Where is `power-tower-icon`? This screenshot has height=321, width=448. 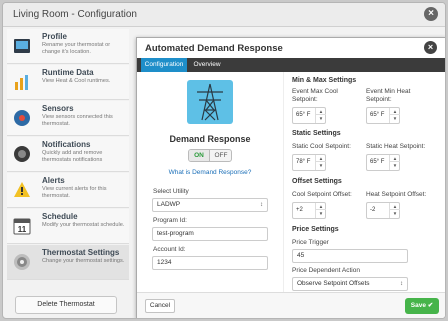 power-tower-icon is located at coordinates (210, 102).